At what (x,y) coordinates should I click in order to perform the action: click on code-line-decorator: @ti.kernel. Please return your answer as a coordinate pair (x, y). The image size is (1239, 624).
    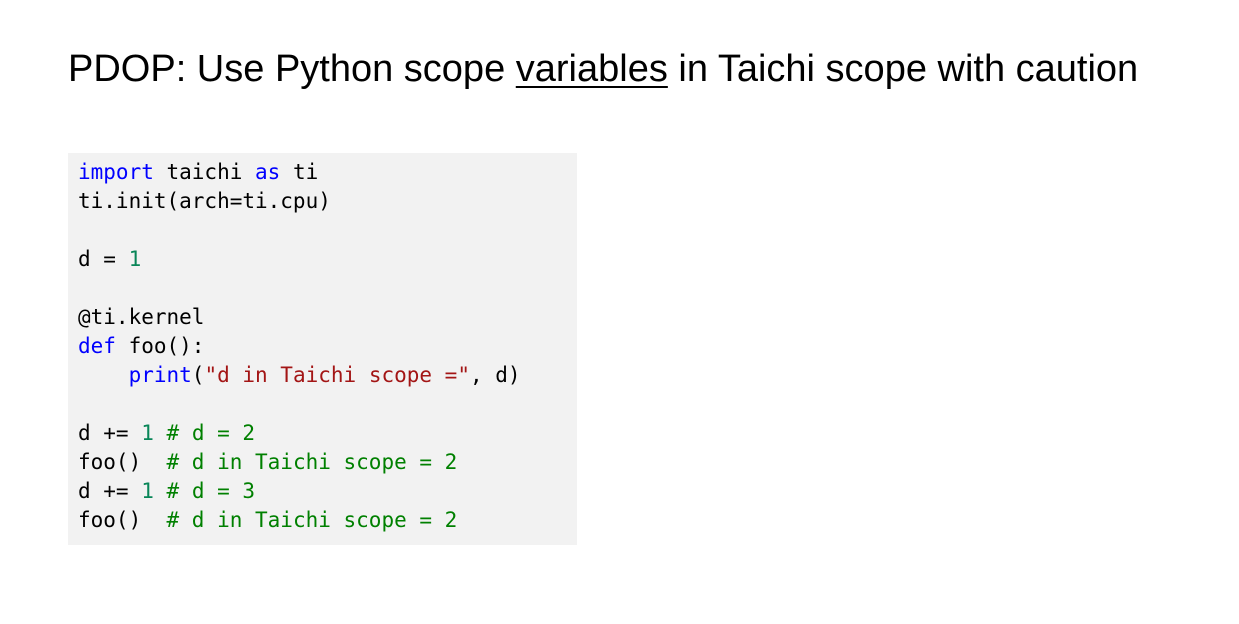
    Looking at the image, I should click on (327, 317).